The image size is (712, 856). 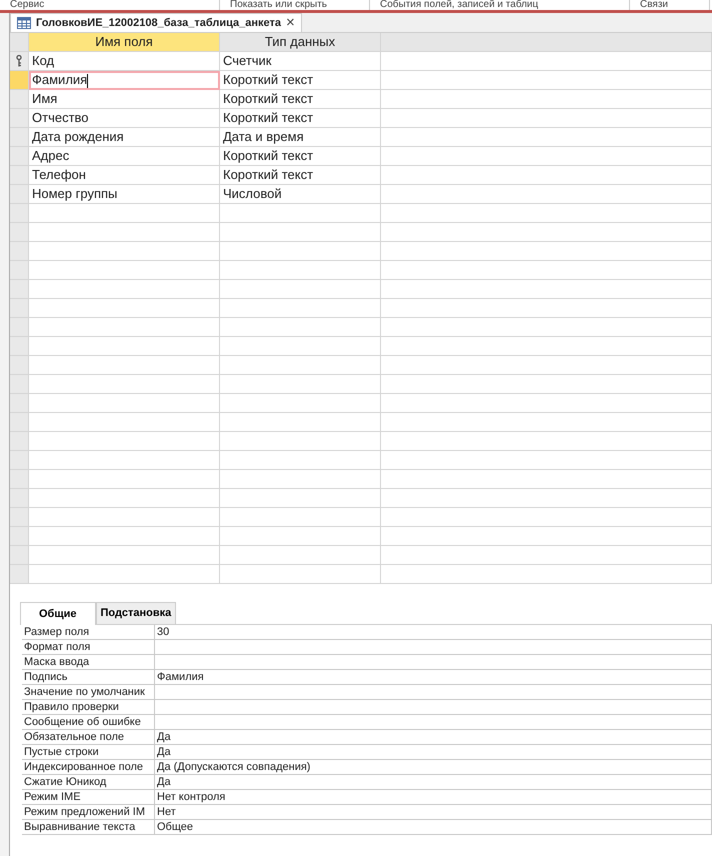 I want to click on table-icon, so click(x=24, y=23).